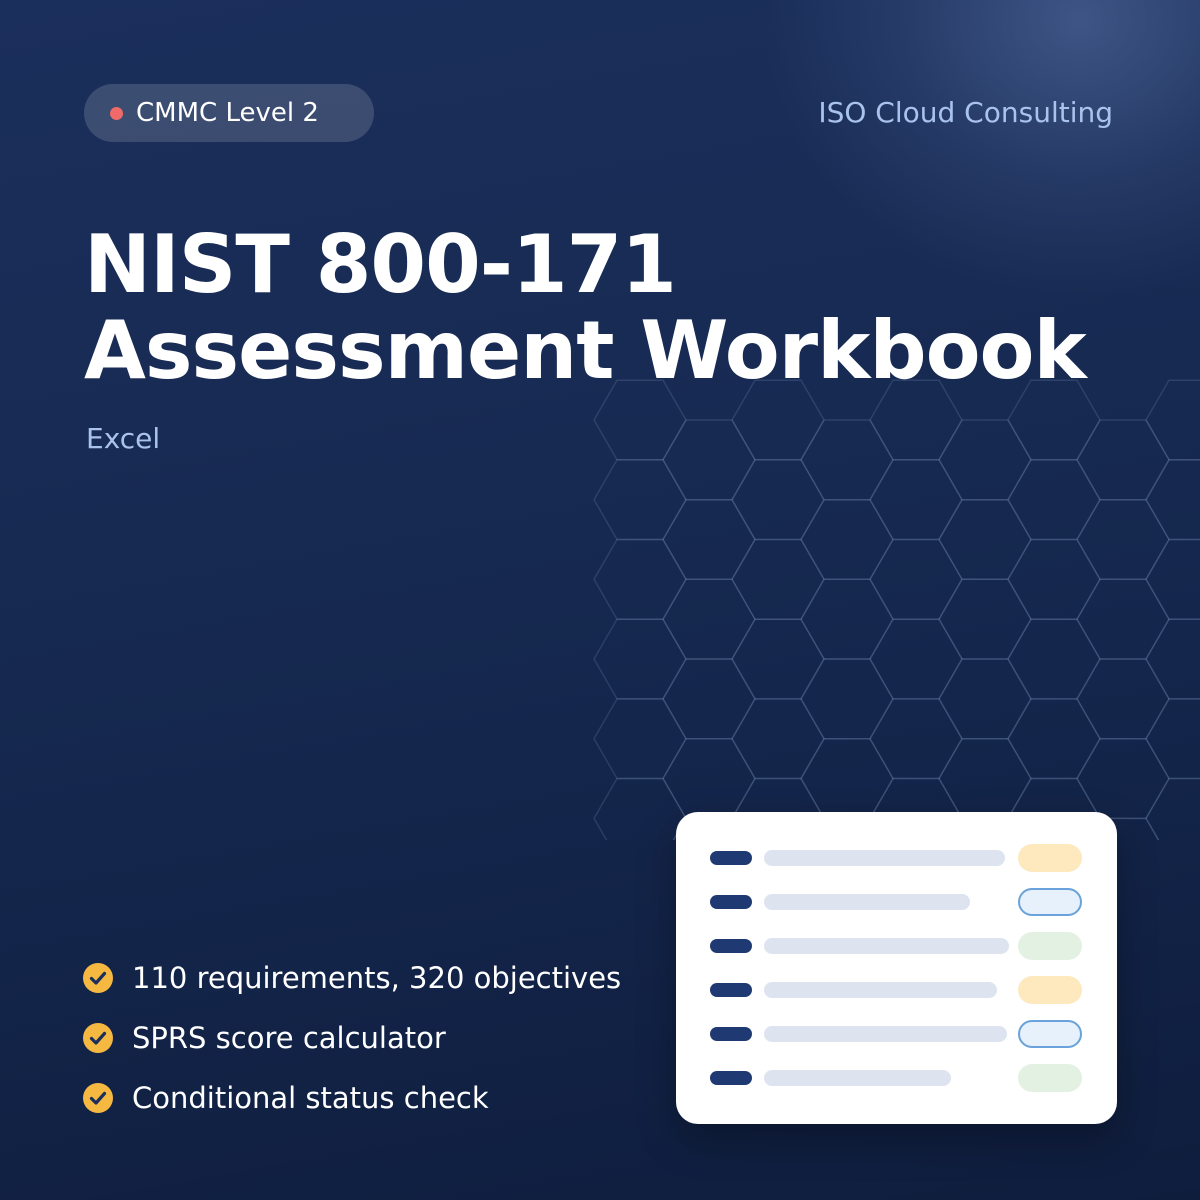 This screenshot has height=1200, width=1200. I want to click on level-badge: CMMC Level 2, so click(229, 113).